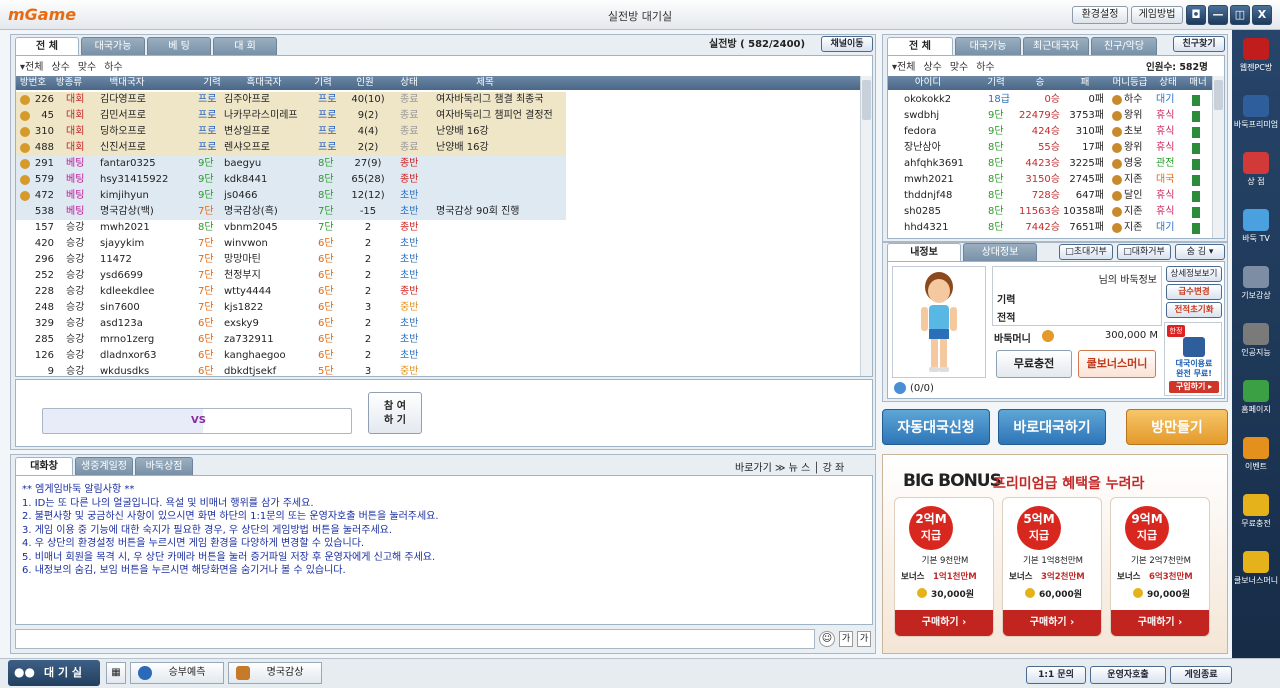 The height and width of the screenshot is (688, 1280). What do you see at coordinates (438, 370) in the screenshot?
I see `room-row: 9 승강 wkdusdks 6단 dbkdtjsekf 5단 3 중반` at bounding box center [438, 370].